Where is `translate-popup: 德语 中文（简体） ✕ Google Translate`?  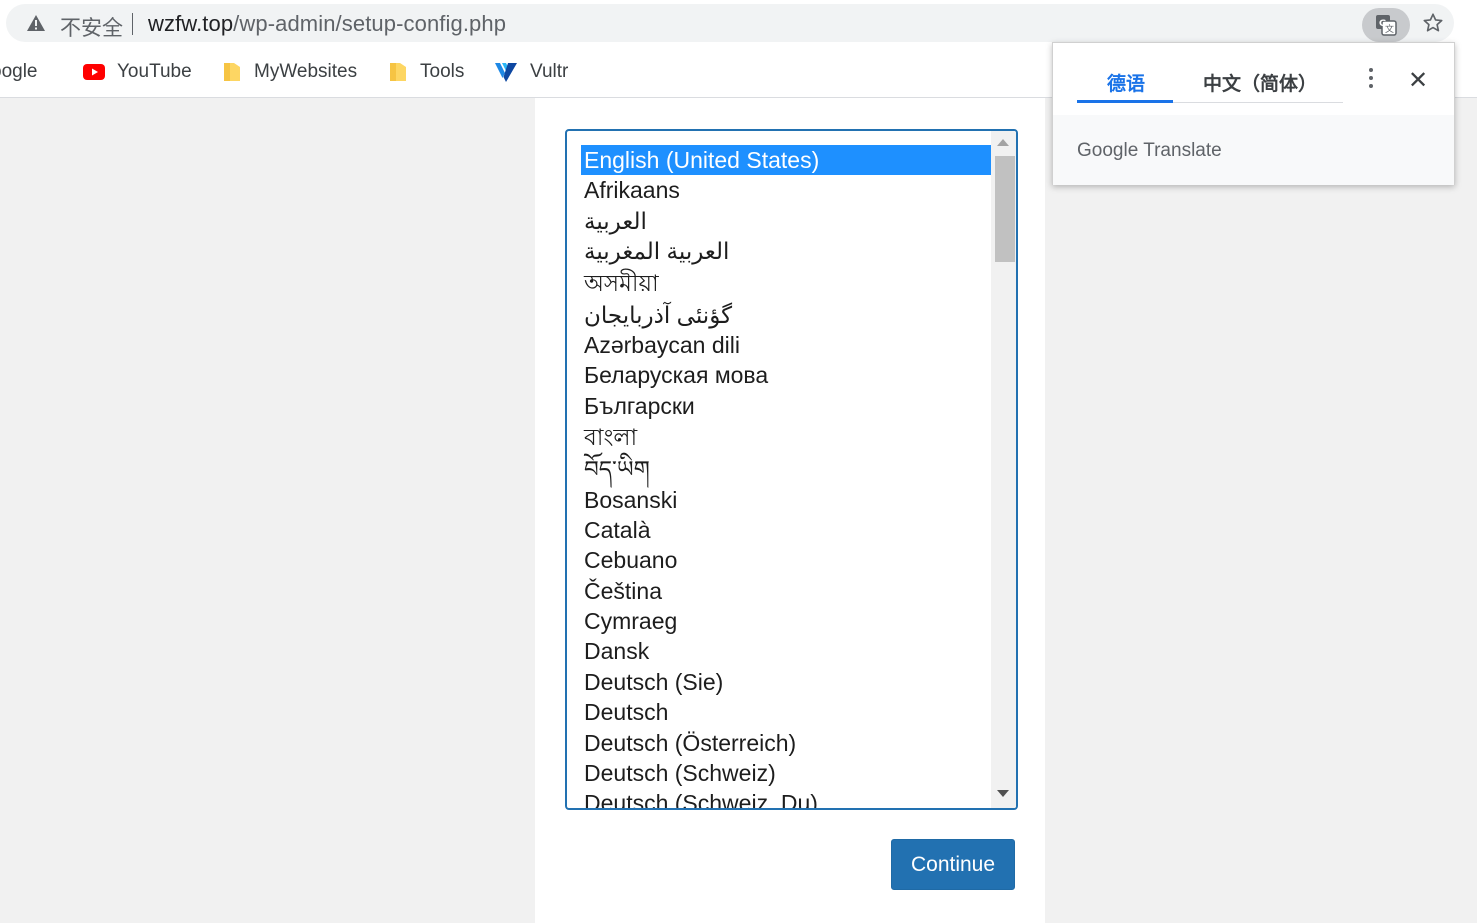 translate-popup: 德语 中文（简体） ✕ Google Translate is located at coordinates (1253, 113).